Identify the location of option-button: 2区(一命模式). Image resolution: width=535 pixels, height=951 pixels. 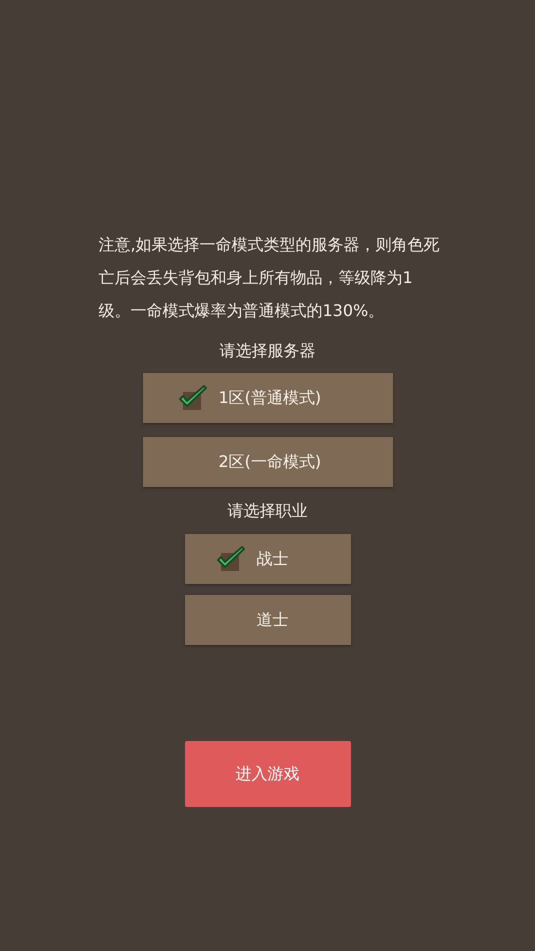
(267, 462).